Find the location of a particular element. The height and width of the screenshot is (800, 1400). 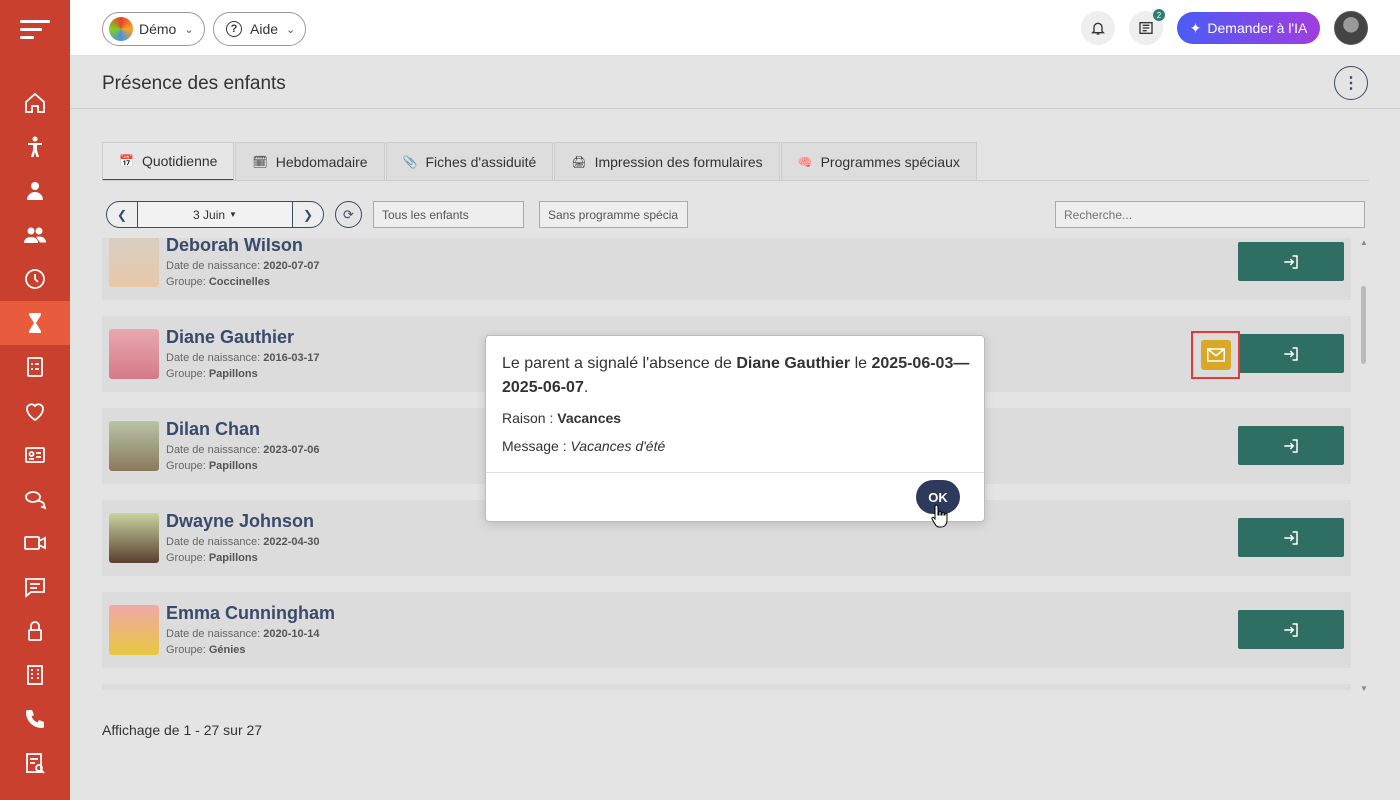

video-icon is located at coordinates (35, 543).